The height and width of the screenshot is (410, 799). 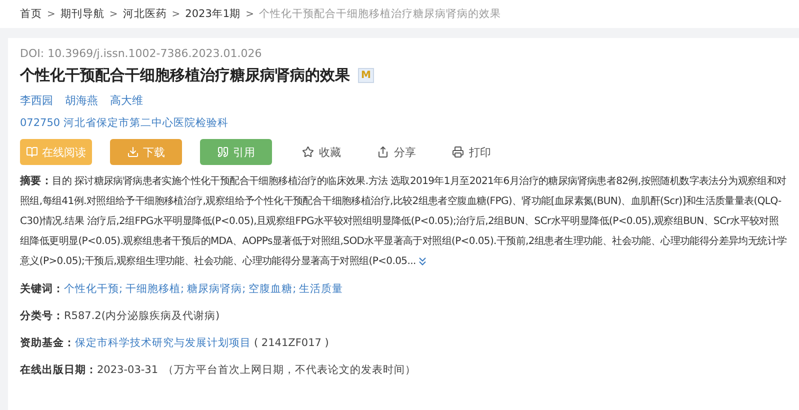 I want to click on favorite-button: 收藏, so click(x=321, y=152).